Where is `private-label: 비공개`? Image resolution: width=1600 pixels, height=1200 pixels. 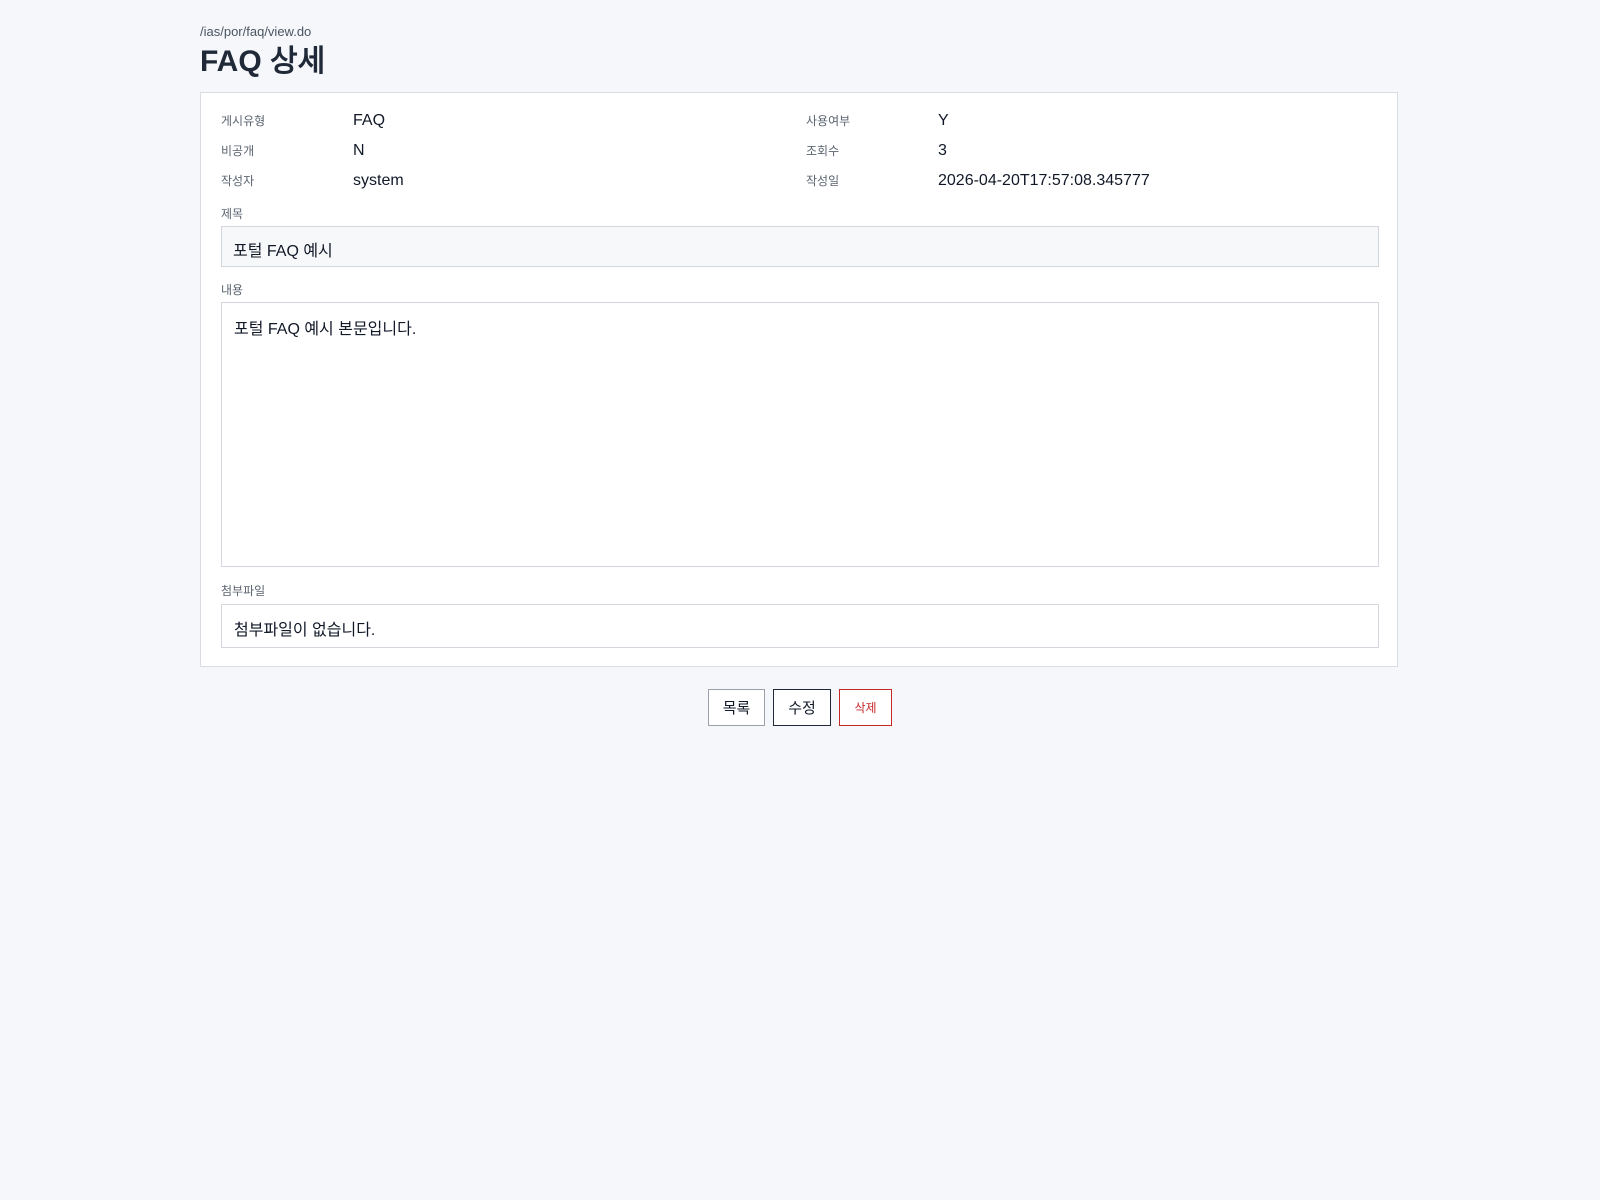
private-label: 비공개 is located at coordinates (238, 151).